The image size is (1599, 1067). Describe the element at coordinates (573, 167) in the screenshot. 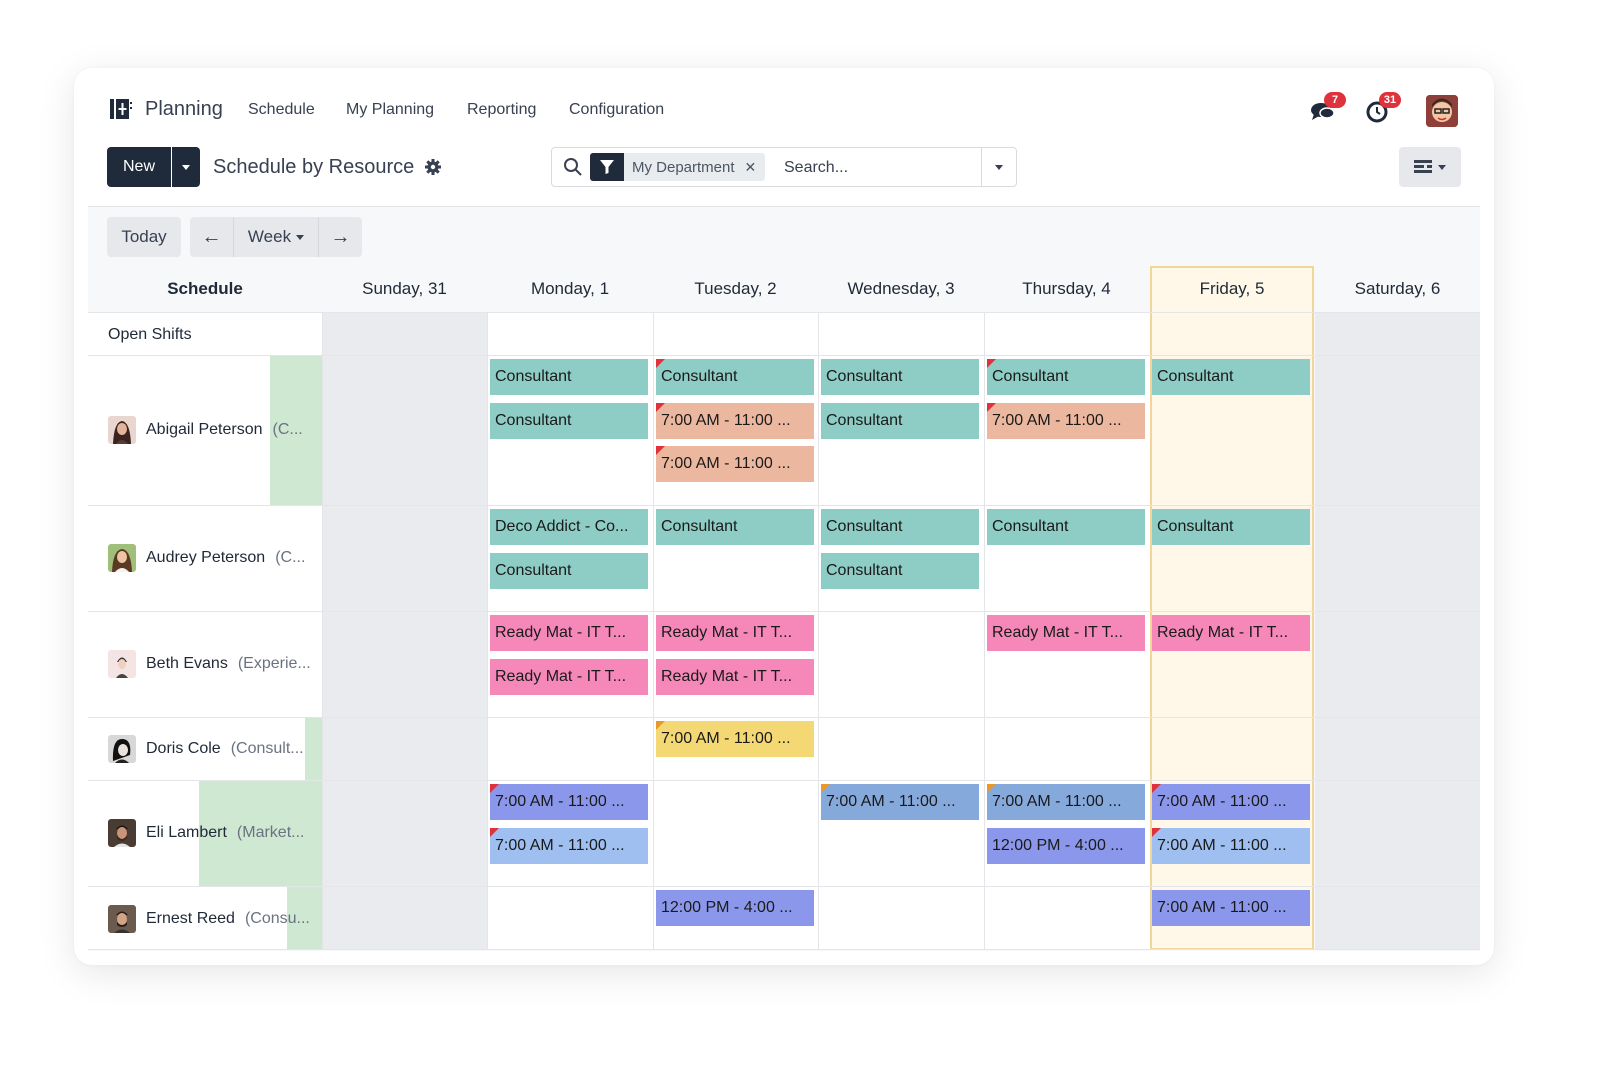

I see `search-icon` at that location.